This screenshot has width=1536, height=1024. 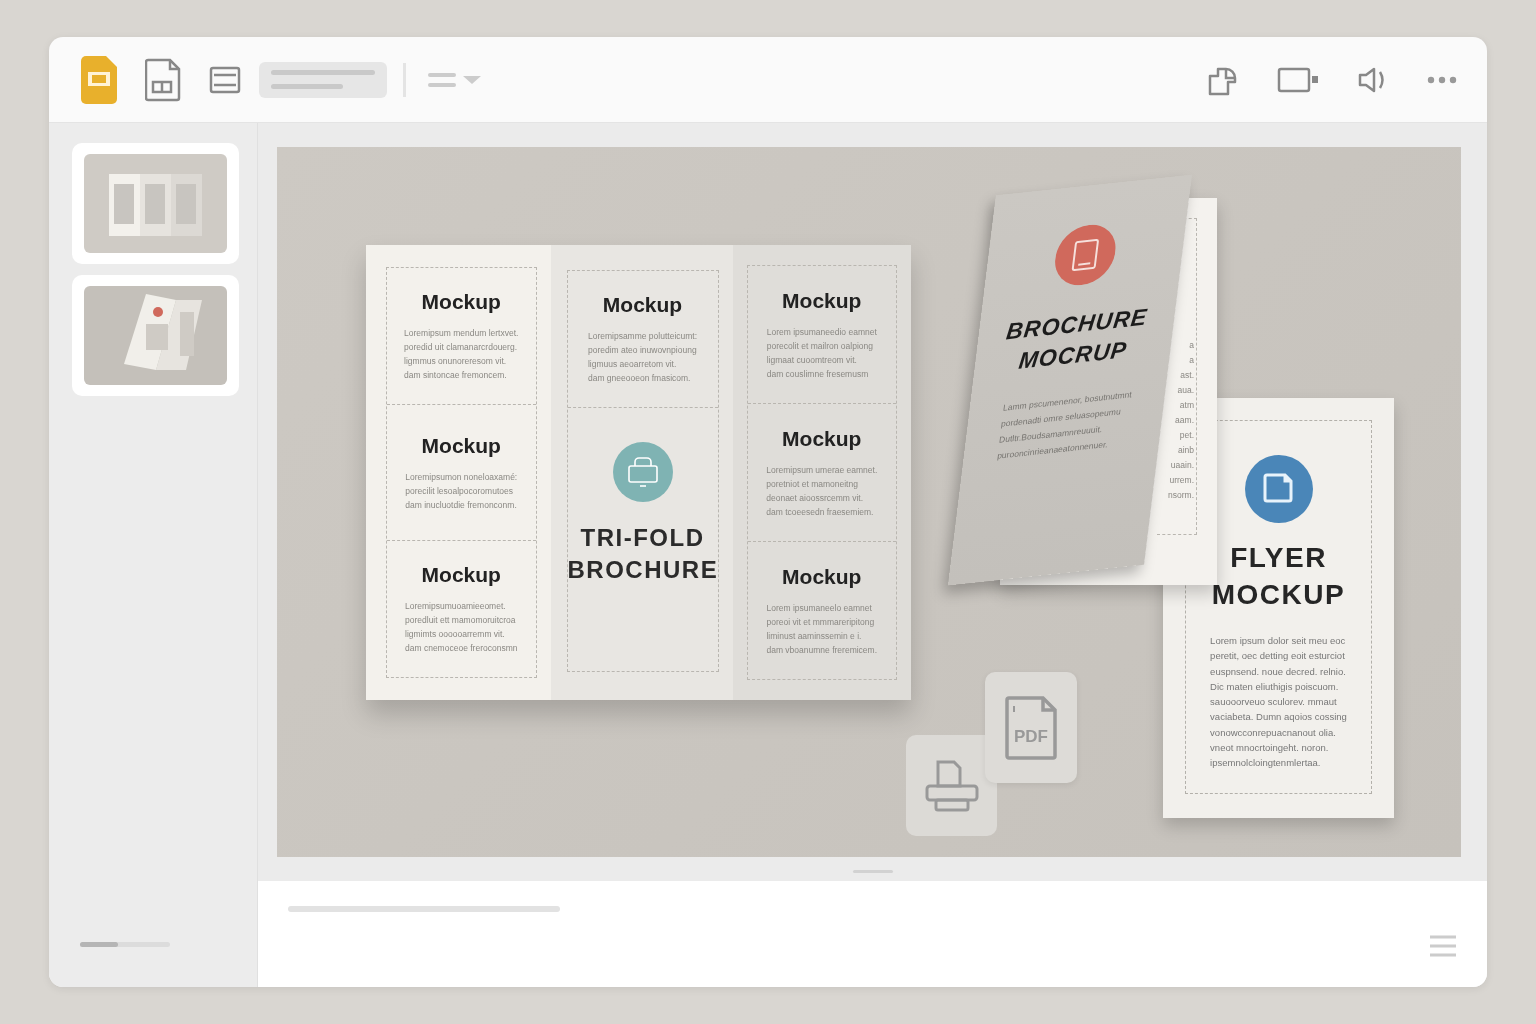 I want to click on brochure-title: BROCHURE MOCRUP, so click(x=1076, y=339).